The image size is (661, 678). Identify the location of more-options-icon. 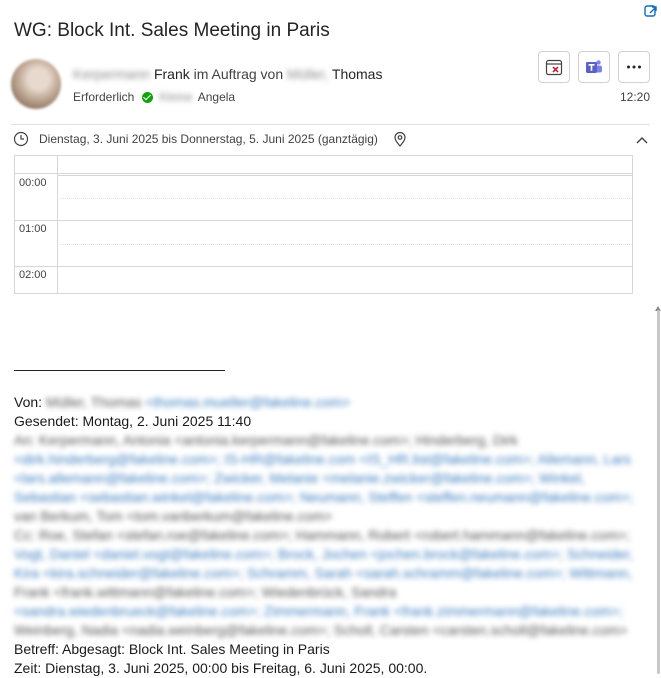
(634, 67).